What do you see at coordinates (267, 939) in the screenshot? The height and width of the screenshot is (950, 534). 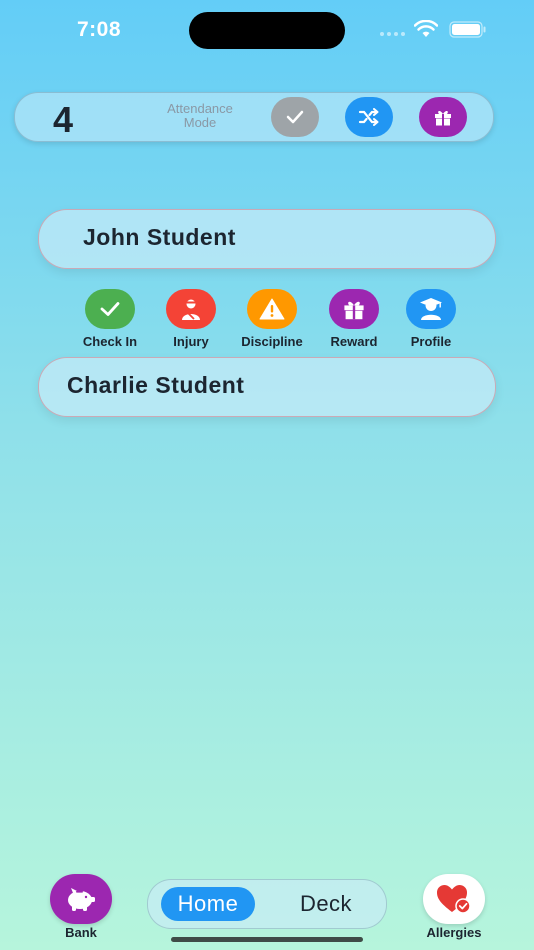 I see `home-indicator` at bounding box center [267, 939].